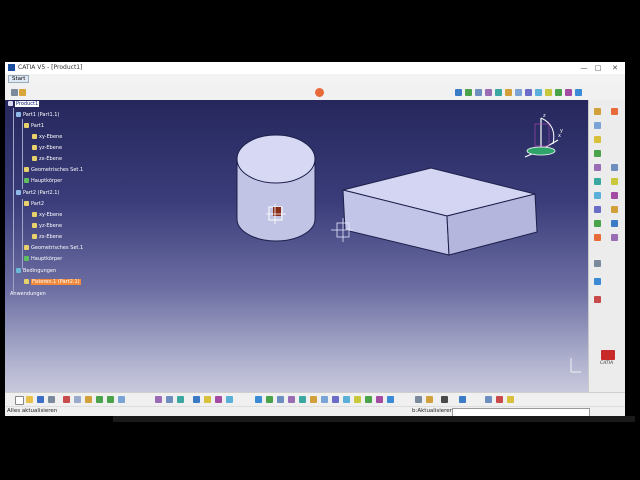 Image resolution: width=640 pixels, height=480 pixels. What do you see at coordinates (218, 399) in the screenshot?
I see `publication-icon` at bounding box center [218, 399].